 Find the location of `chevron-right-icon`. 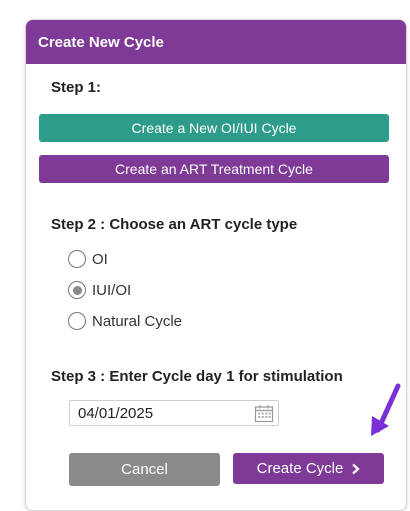

chevron-right-icon is located at coordinates (356, 468).